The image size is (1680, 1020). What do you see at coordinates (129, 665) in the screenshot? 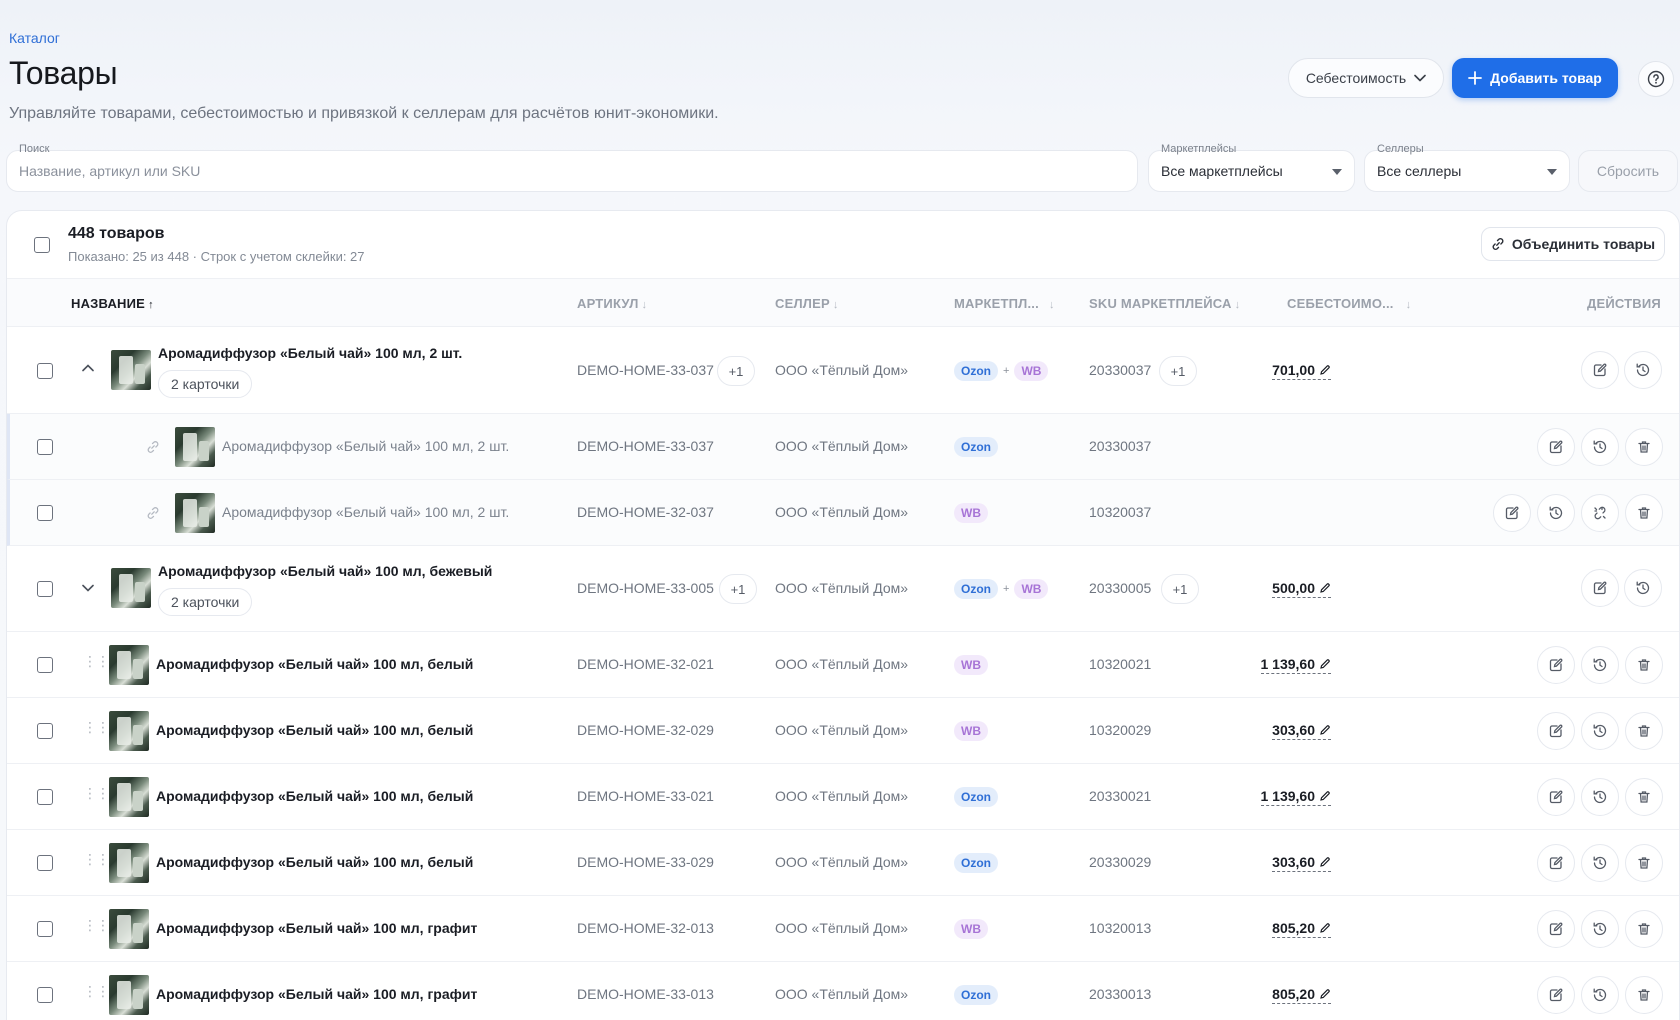
I see `product-thumbnail` at bounding box center [129, 665].